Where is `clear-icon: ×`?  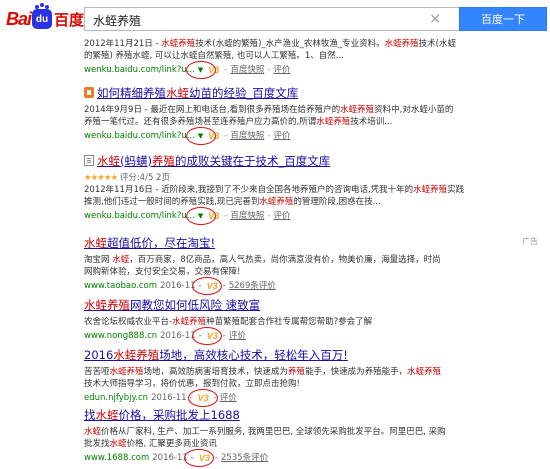
clear-icon: × is located at coordinates (435, 19).